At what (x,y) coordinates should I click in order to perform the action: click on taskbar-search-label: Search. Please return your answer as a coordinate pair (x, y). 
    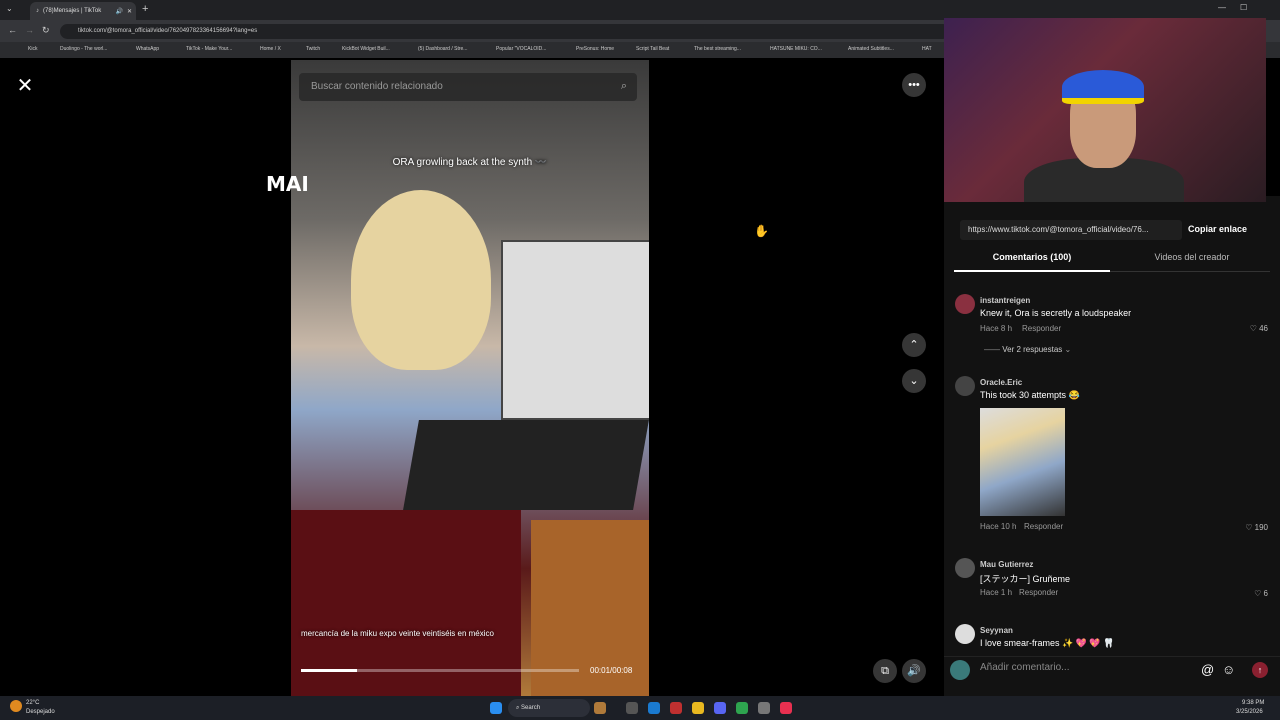
    Looking at the image, I should click on (531, 708).